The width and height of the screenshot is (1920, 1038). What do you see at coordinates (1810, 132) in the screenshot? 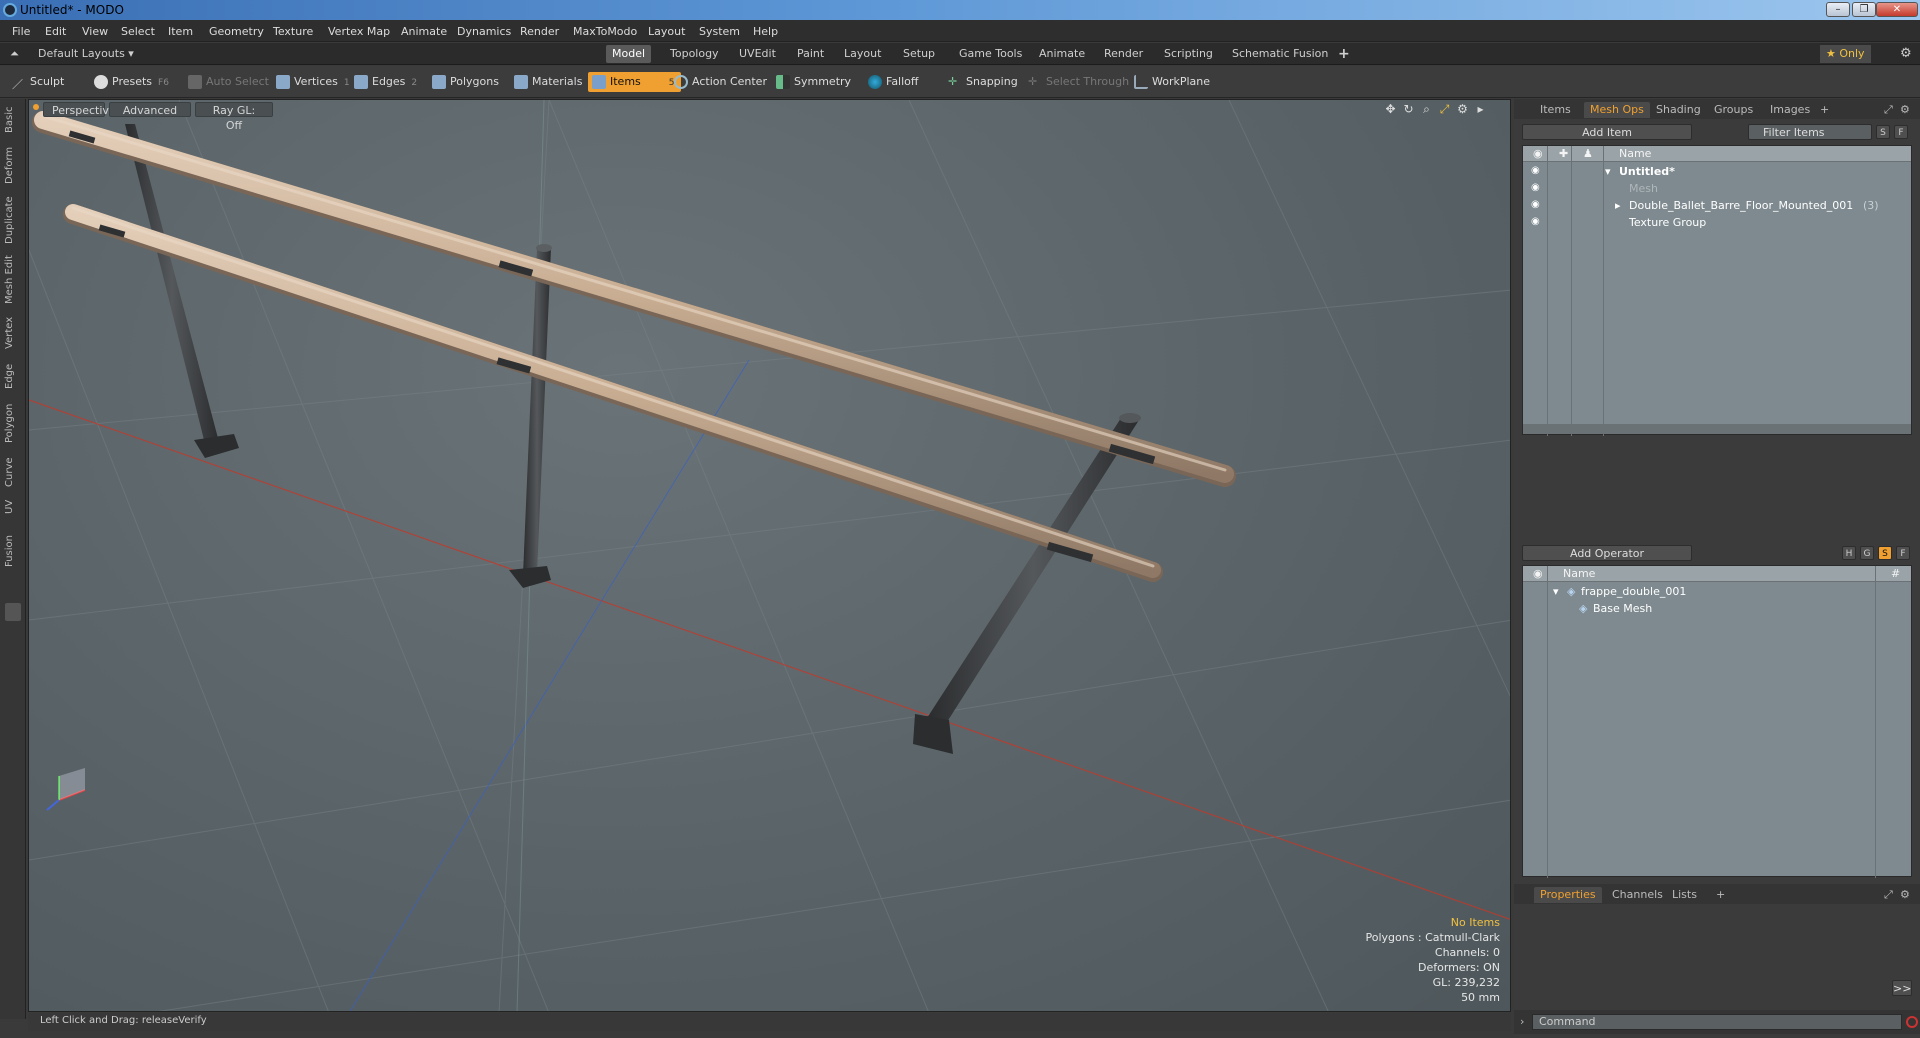
I see `filter-items-input: Filter Items` at bounding box center [1810, 132].